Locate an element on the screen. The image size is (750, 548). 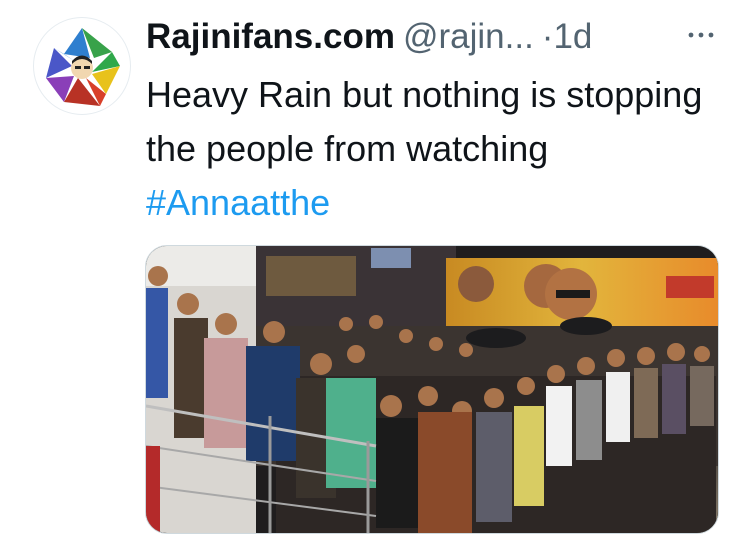
tweet-header: Rajinifans.com @rajin... ·1d is located at coordinates (446, 37).